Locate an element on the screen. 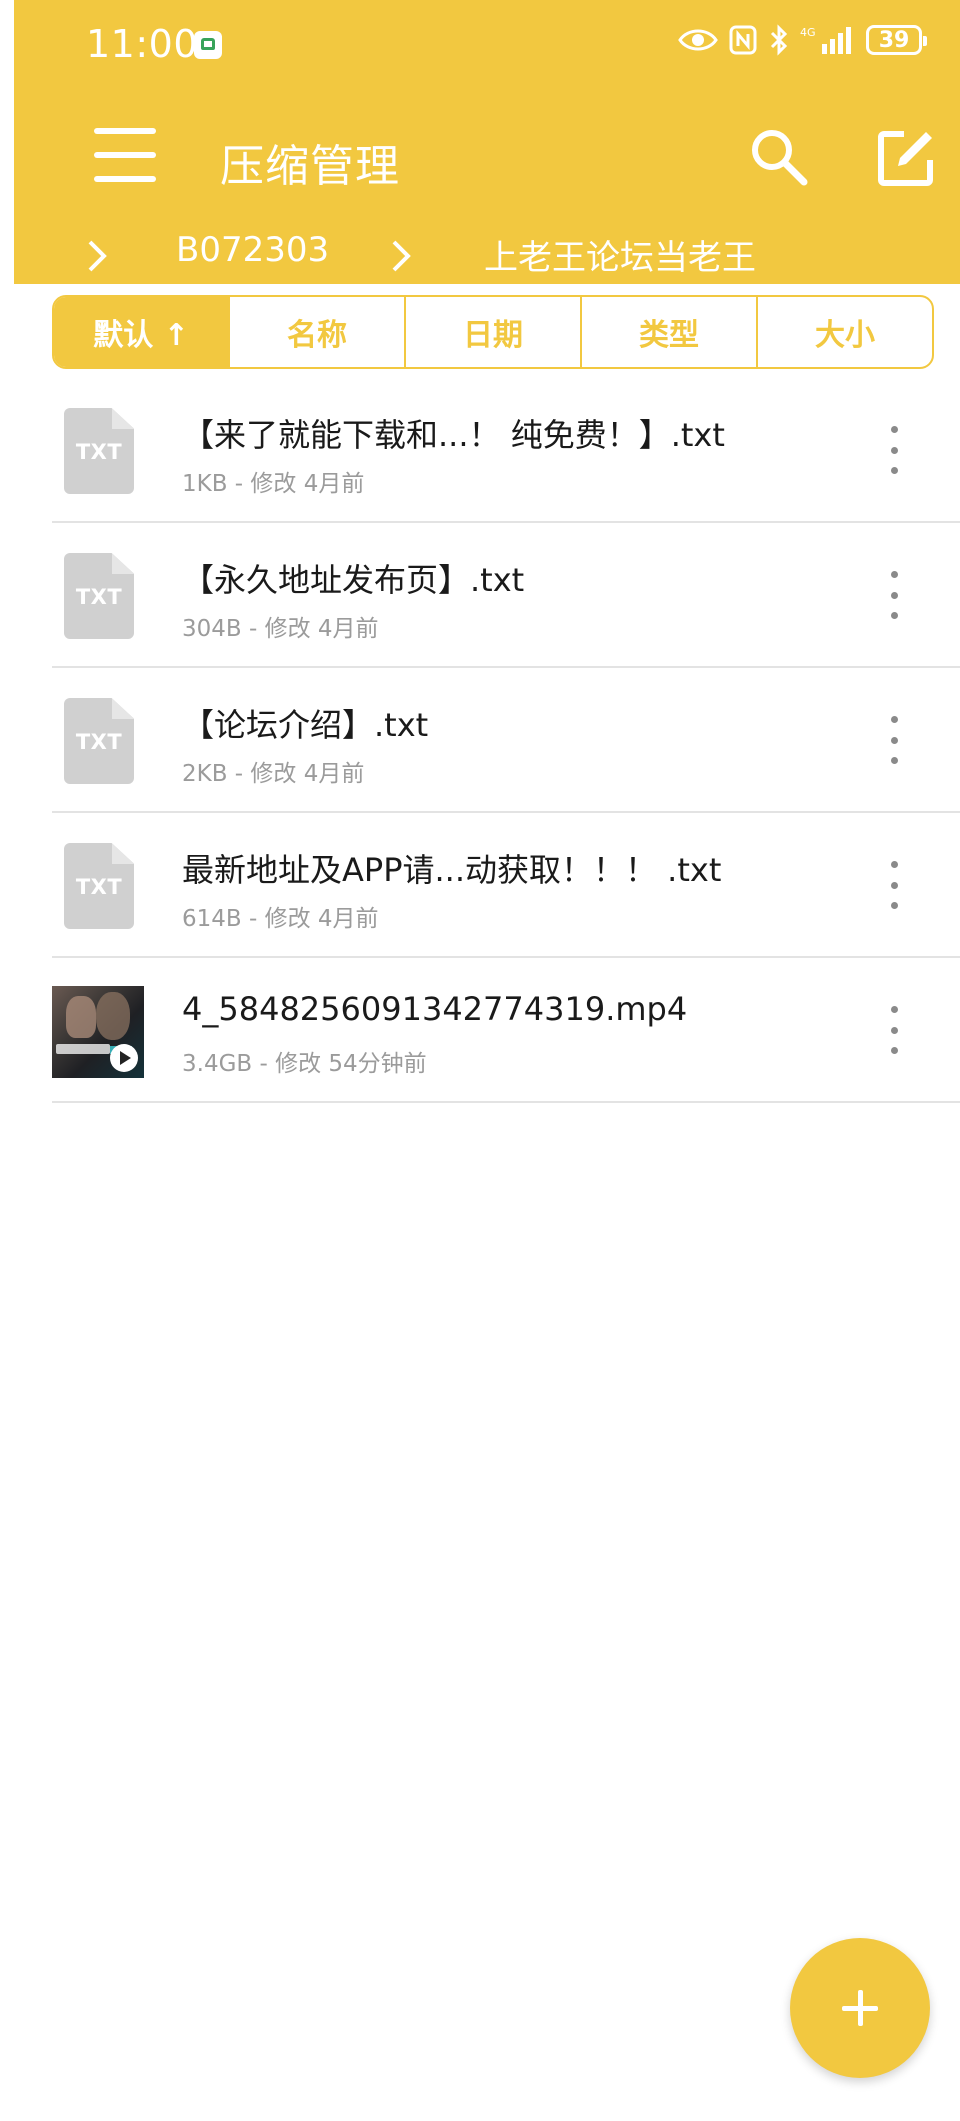 The width and height of the screenshot is (960, 2121). tab-sort-size: 大小 is located at coordinates (844, 332).